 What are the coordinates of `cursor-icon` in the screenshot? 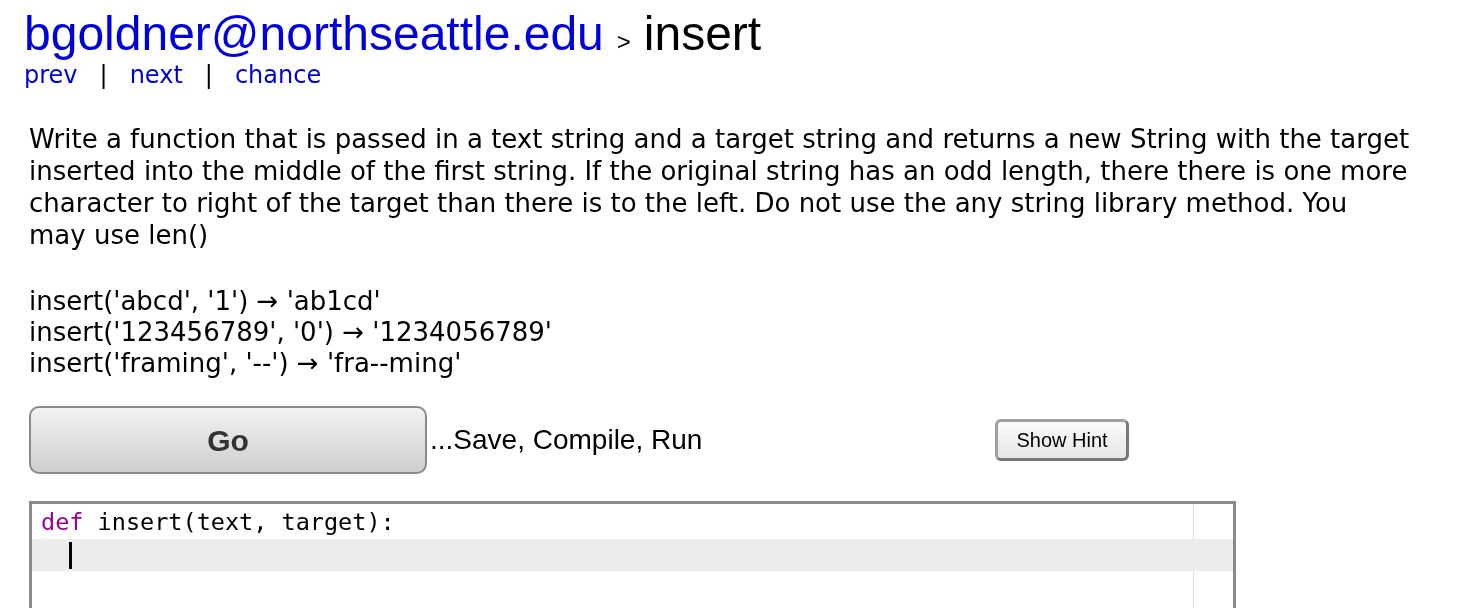 It's located at (70, 555).